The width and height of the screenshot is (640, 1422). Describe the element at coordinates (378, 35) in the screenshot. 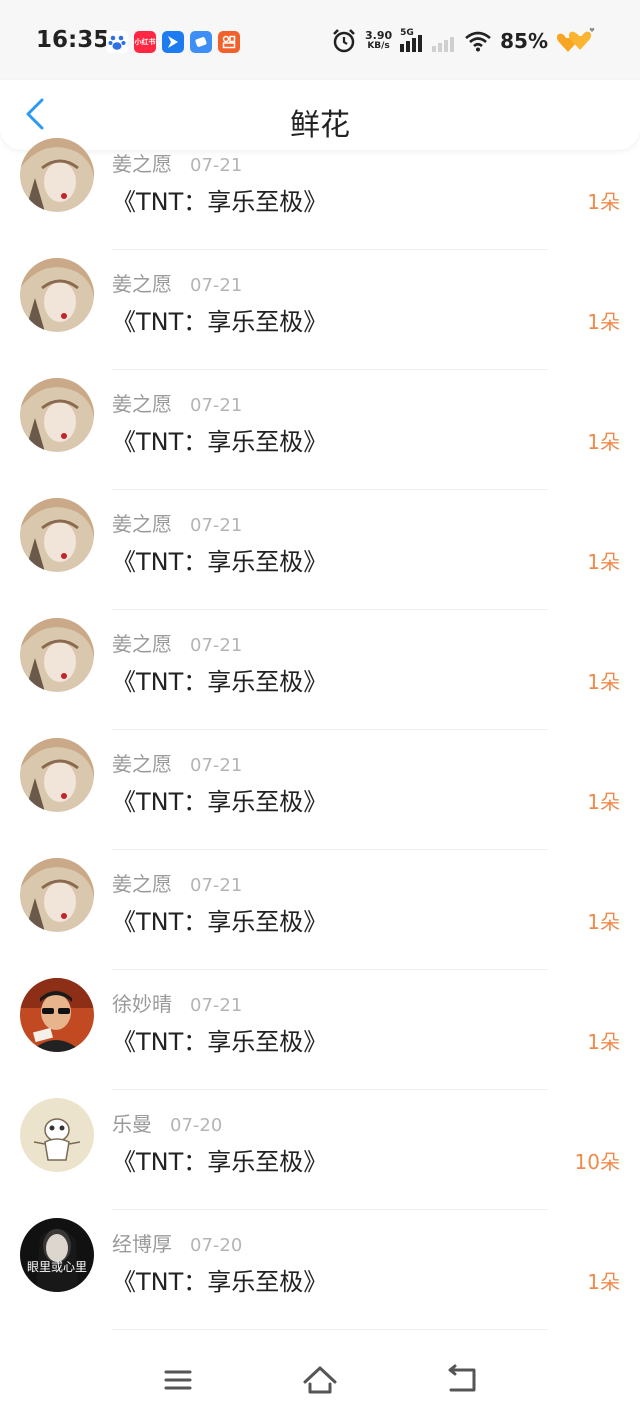

I see `network-speed-value: 3.90` at that location.